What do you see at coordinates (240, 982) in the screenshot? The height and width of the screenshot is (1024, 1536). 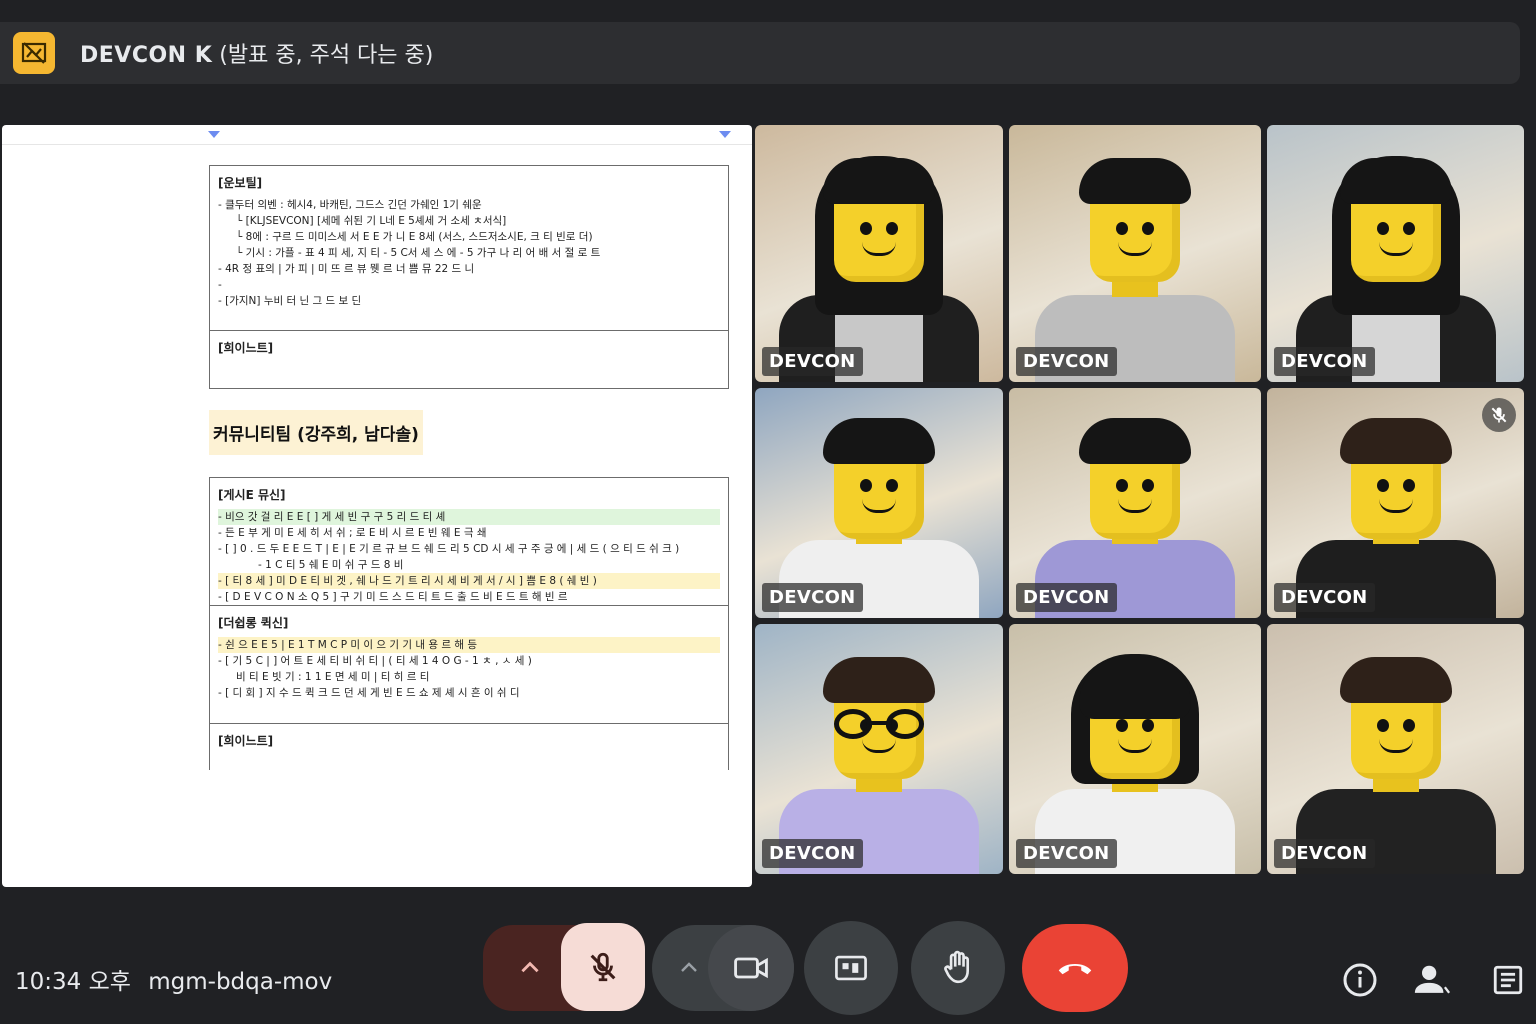 I see `meeting-code: mgm-bdqa-mov` at bounding box center [240, 982].